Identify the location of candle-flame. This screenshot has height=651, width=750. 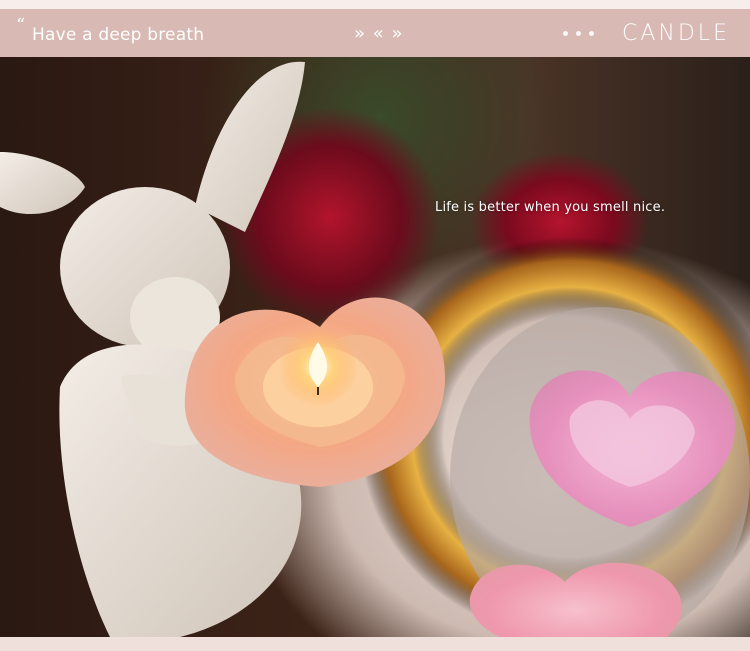
(318, 367).